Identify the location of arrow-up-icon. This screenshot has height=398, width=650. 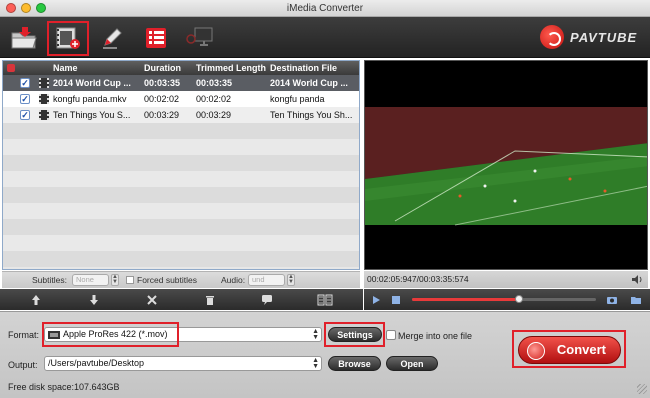
(36, 299).